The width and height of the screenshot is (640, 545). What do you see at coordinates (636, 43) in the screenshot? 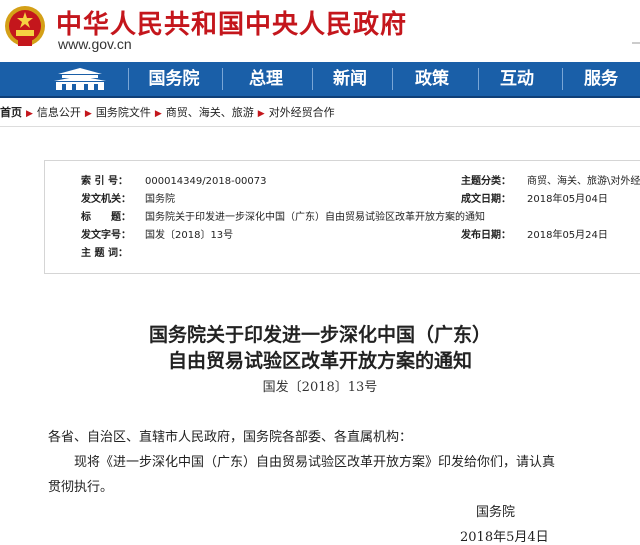
I see `header-divider` at bounding box center [636, 43].